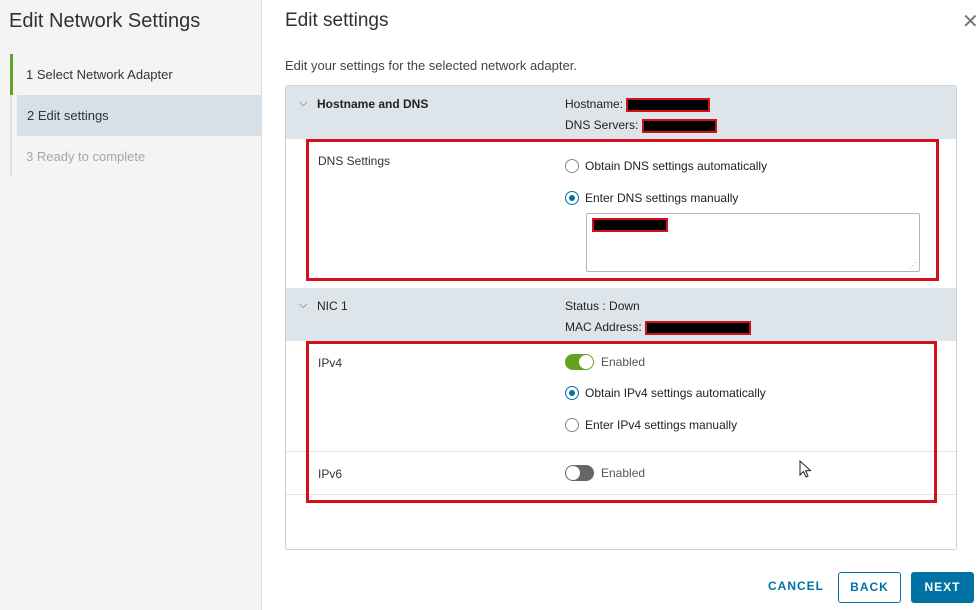 The image size is (980, 610). What do you see at coordinates (594, 104) in the screenshot?
I see `hostname-label: Hostname:` at bounding box center [594, 104].